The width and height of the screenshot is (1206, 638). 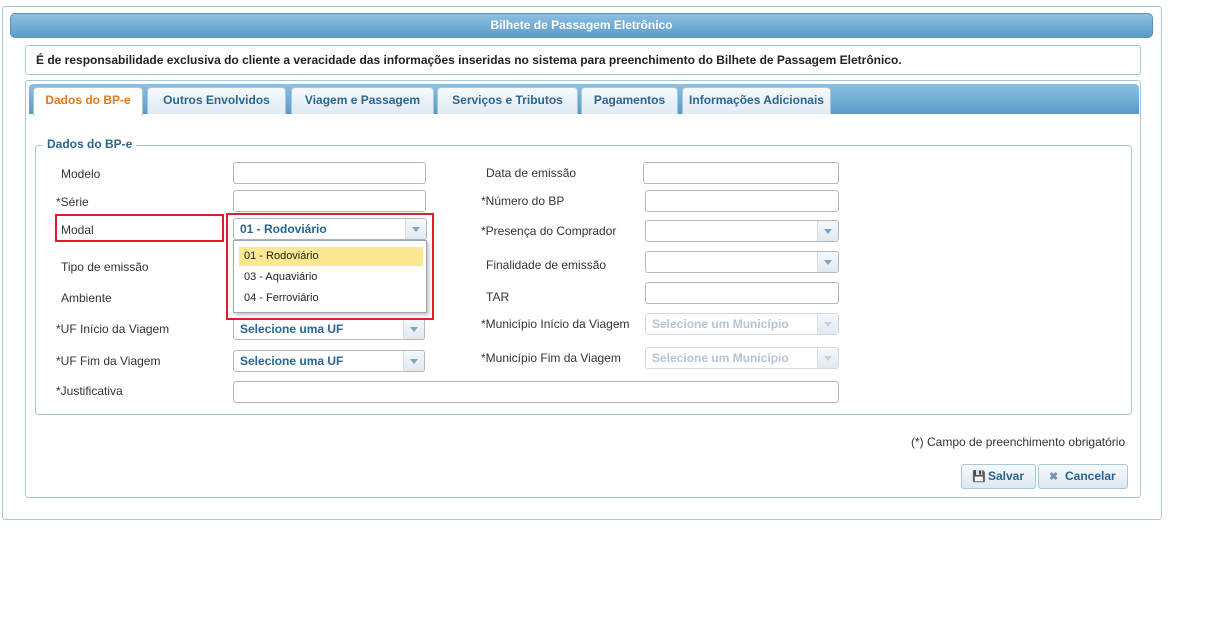 I want to click on uf-fim-select: Selecione uma UF, so click(x=329, y=361).